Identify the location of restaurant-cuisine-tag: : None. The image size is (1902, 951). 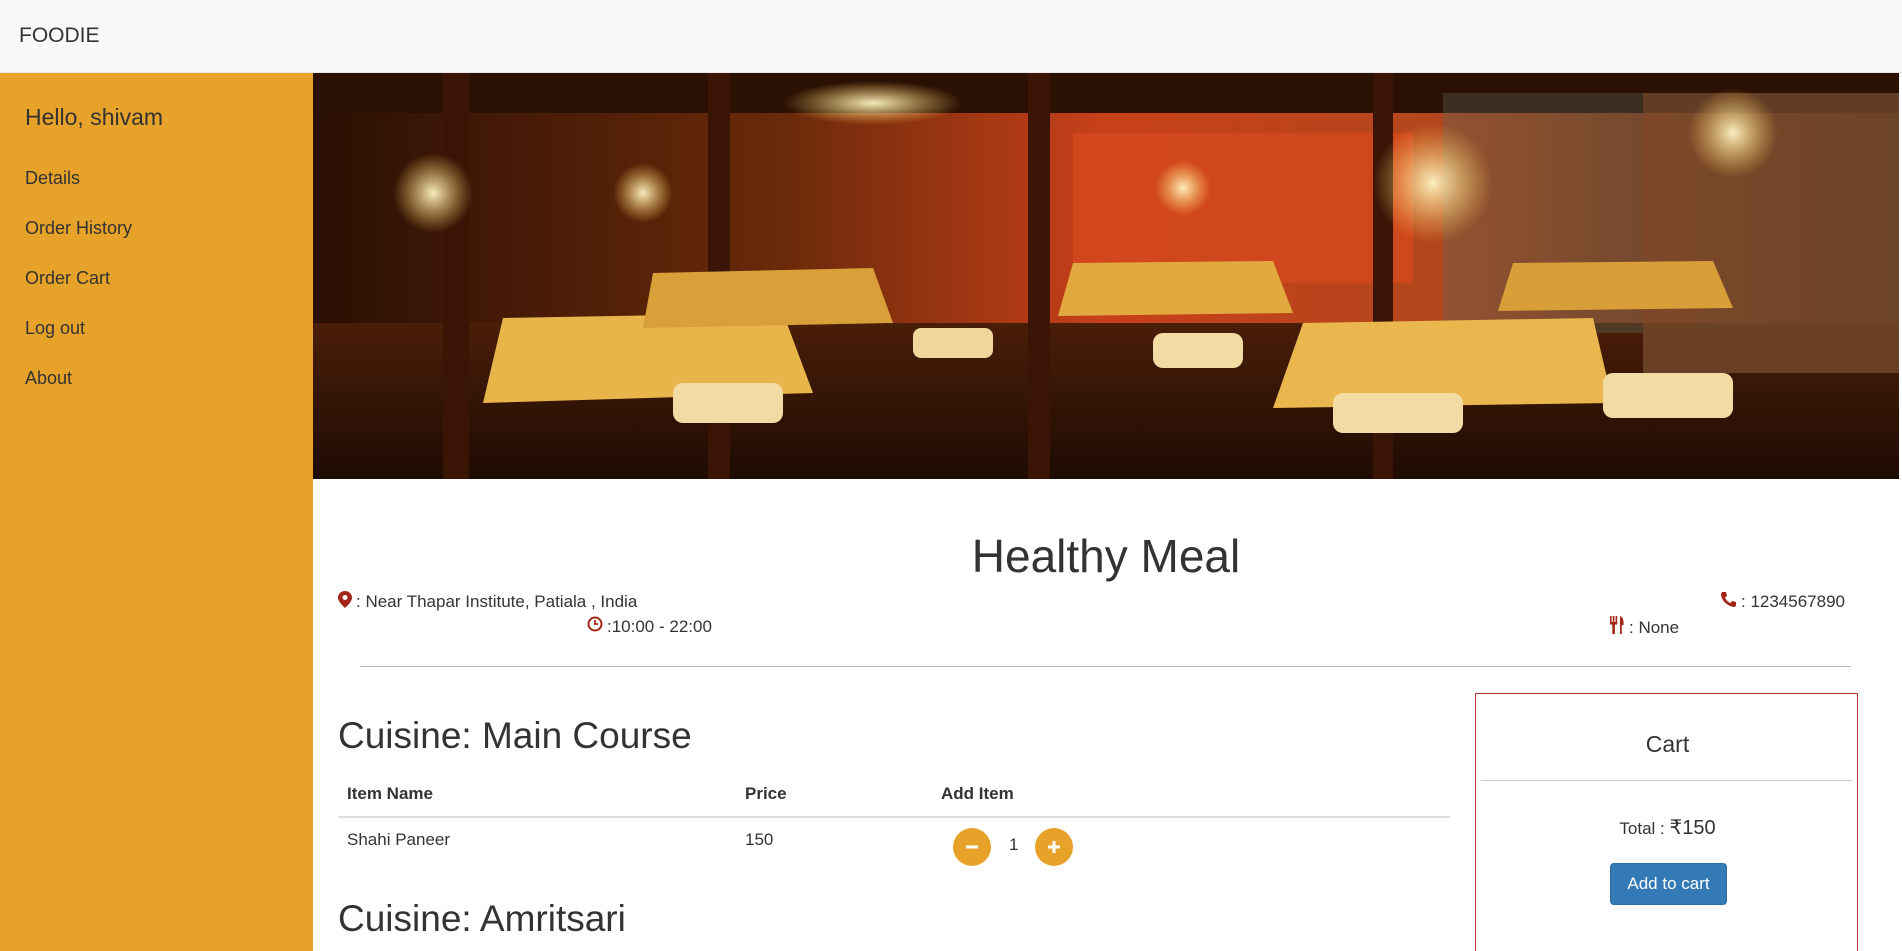
(1654, 627).